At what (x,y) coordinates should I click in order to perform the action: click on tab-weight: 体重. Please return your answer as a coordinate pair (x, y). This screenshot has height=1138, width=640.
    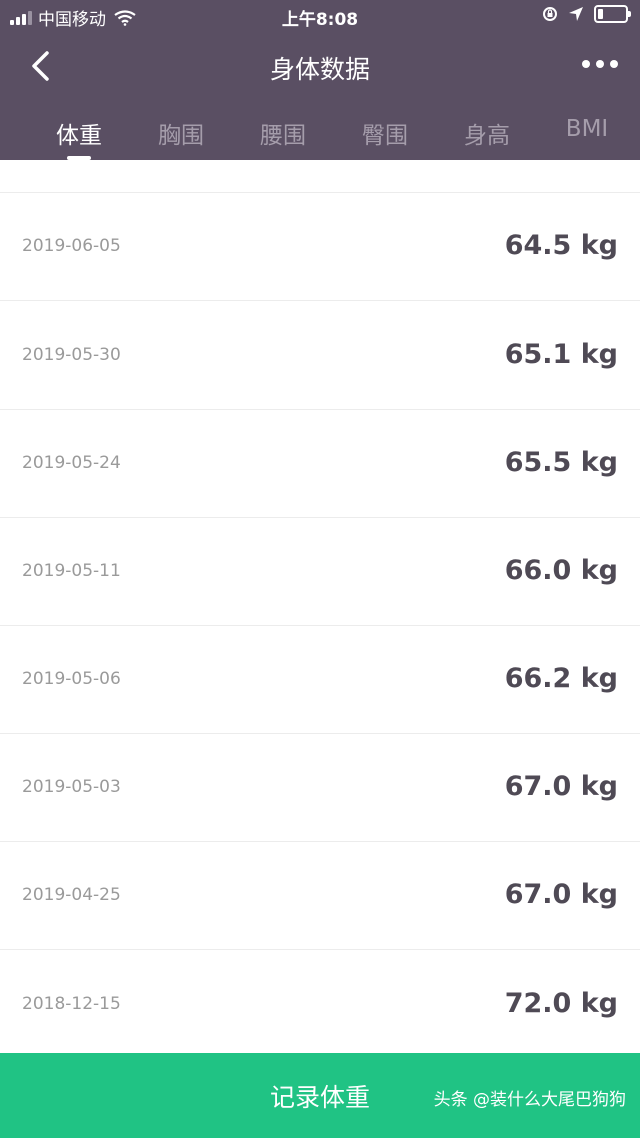
    Looking at the image, I should click on (79, 133).